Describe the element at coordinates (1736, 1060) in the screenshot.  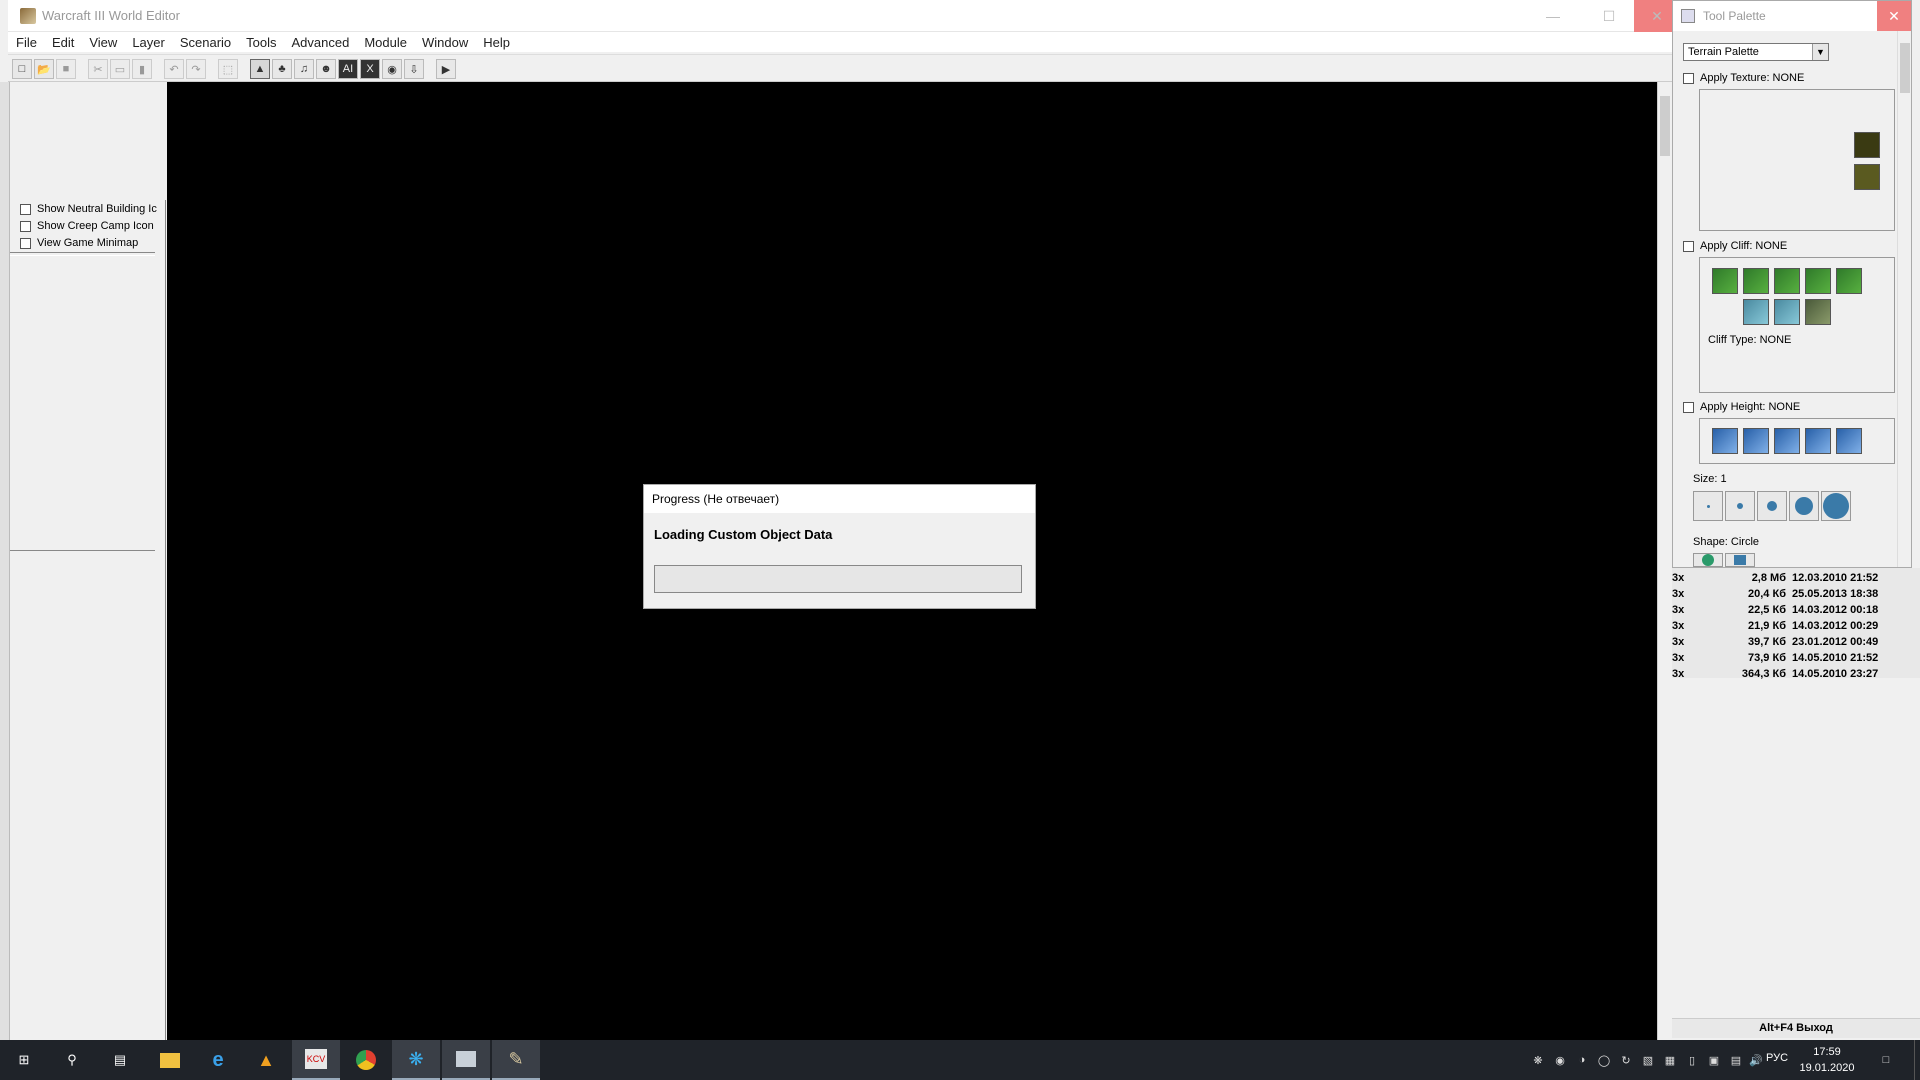
I see `network-icon: ▤` at that location.